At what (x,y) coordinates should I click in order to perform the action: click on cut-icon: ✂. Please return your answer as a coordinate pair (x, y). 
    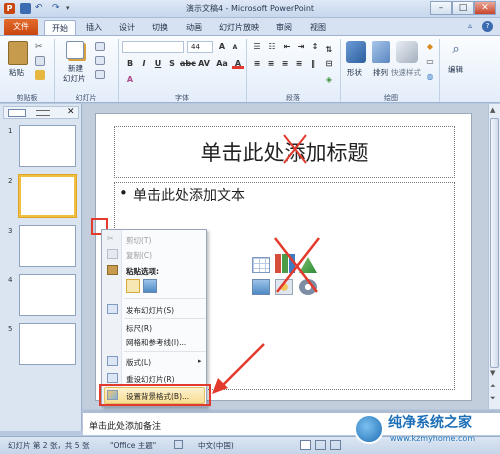
    Looking at the image, I should click on (40, 47).